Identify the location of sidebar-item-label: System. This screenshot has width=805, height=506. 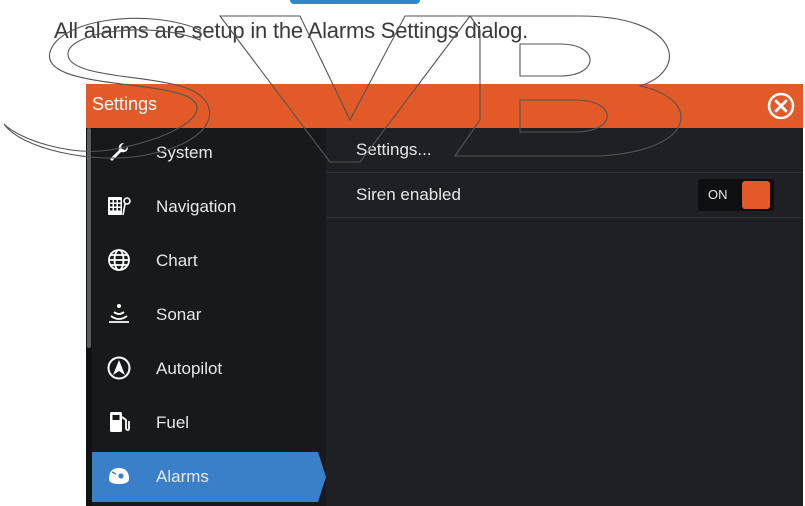
(184, 152).